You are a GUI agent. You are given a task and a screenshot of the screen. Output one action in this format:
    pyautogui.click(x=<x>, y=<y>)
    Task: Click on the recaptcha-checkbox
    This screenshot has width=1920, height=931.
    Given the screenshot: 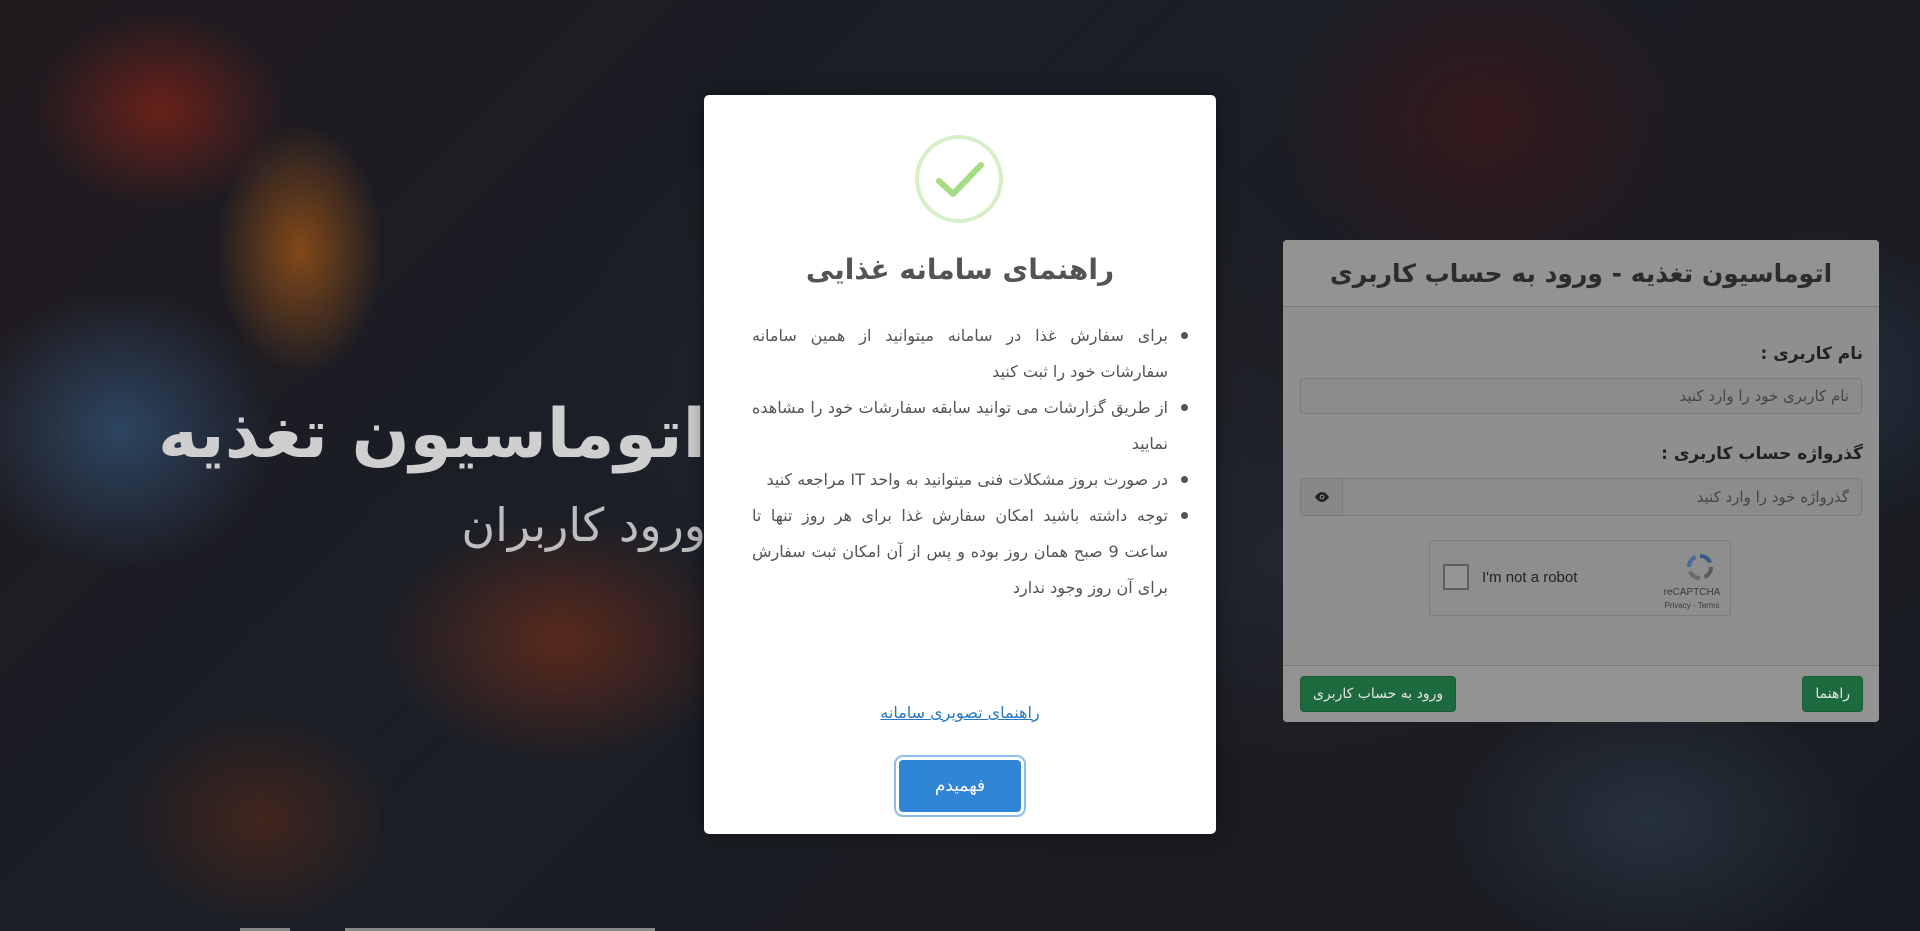 What is the action you would take?
    pyautogui.click(x=1456, y=577)
    